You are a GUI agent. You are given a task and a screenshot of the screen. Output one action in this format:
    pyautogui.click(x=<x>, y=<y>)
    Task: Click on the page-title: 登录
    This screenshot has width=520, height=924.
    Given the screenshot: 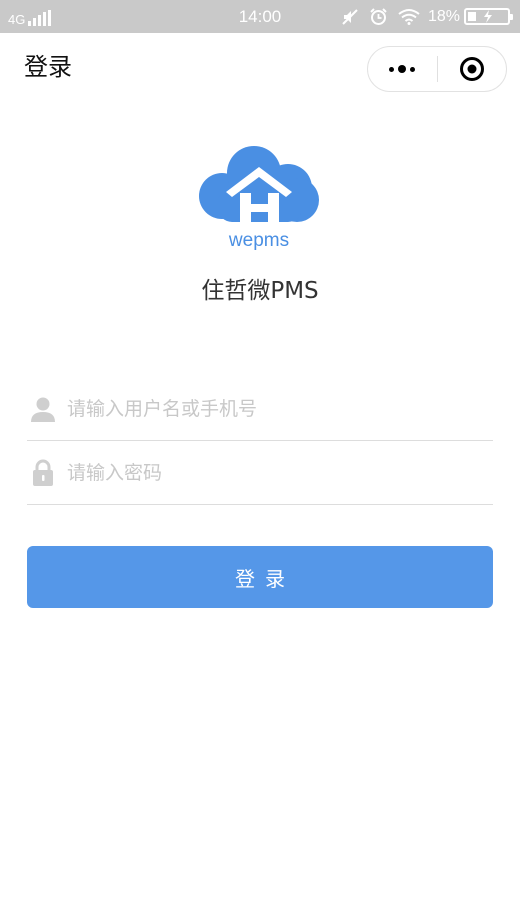 What is the action you would take?
    pyautogui.click(x=48, y=67)
    